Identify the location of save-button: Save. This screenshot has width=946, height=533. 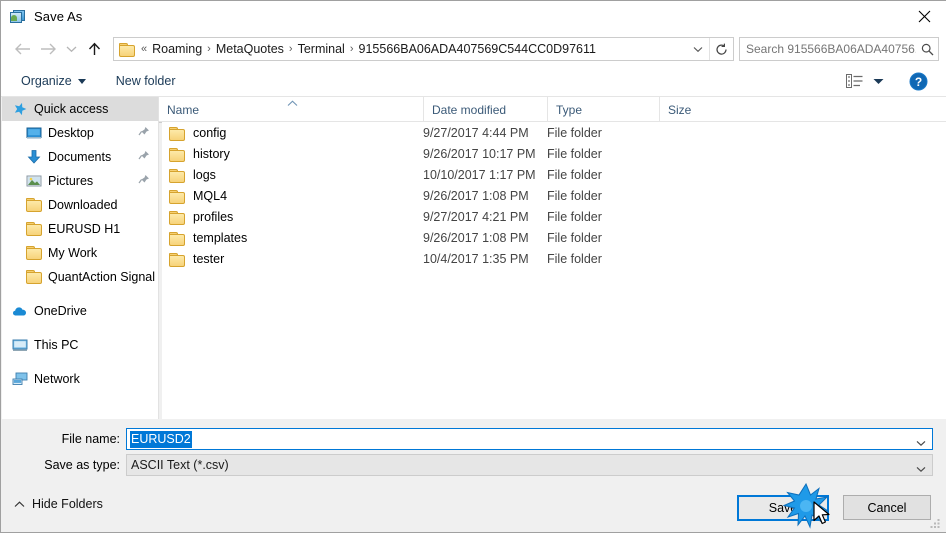
(783, 508).